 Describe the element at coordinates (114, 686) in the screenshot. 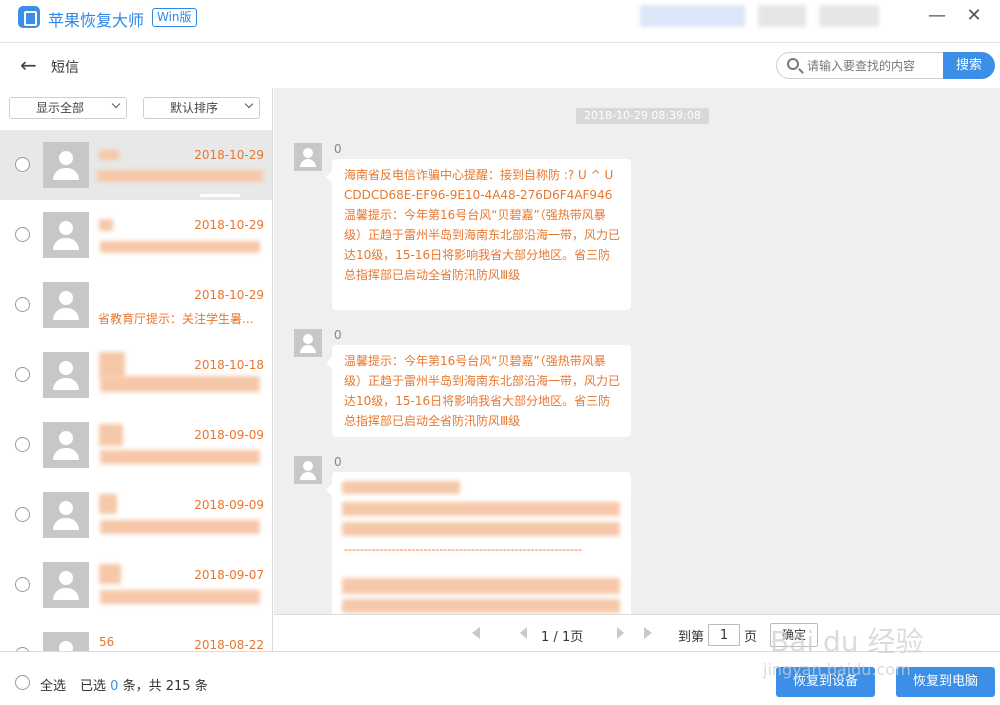

I see `selected-count: 0` at that location.